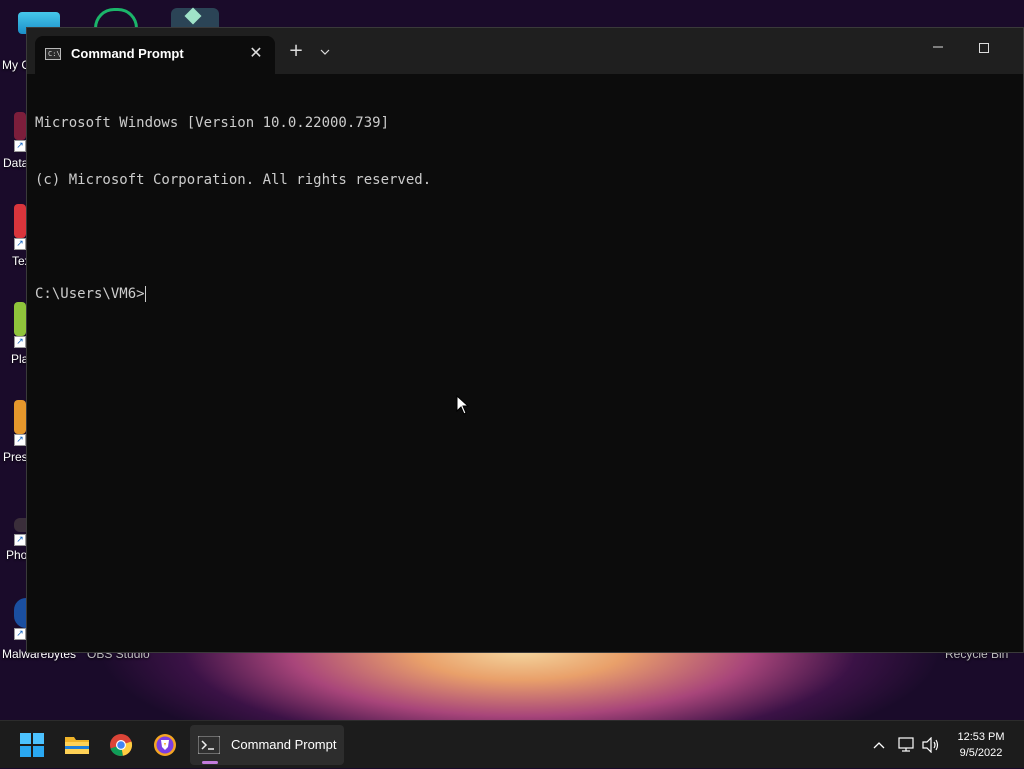 The height and width of the screenshot is (769, 1024). What do you see at coordinates (981, 737) in the screenshot?
I see `clock-time: 12:53 PM` at bounding box center [981, 737].